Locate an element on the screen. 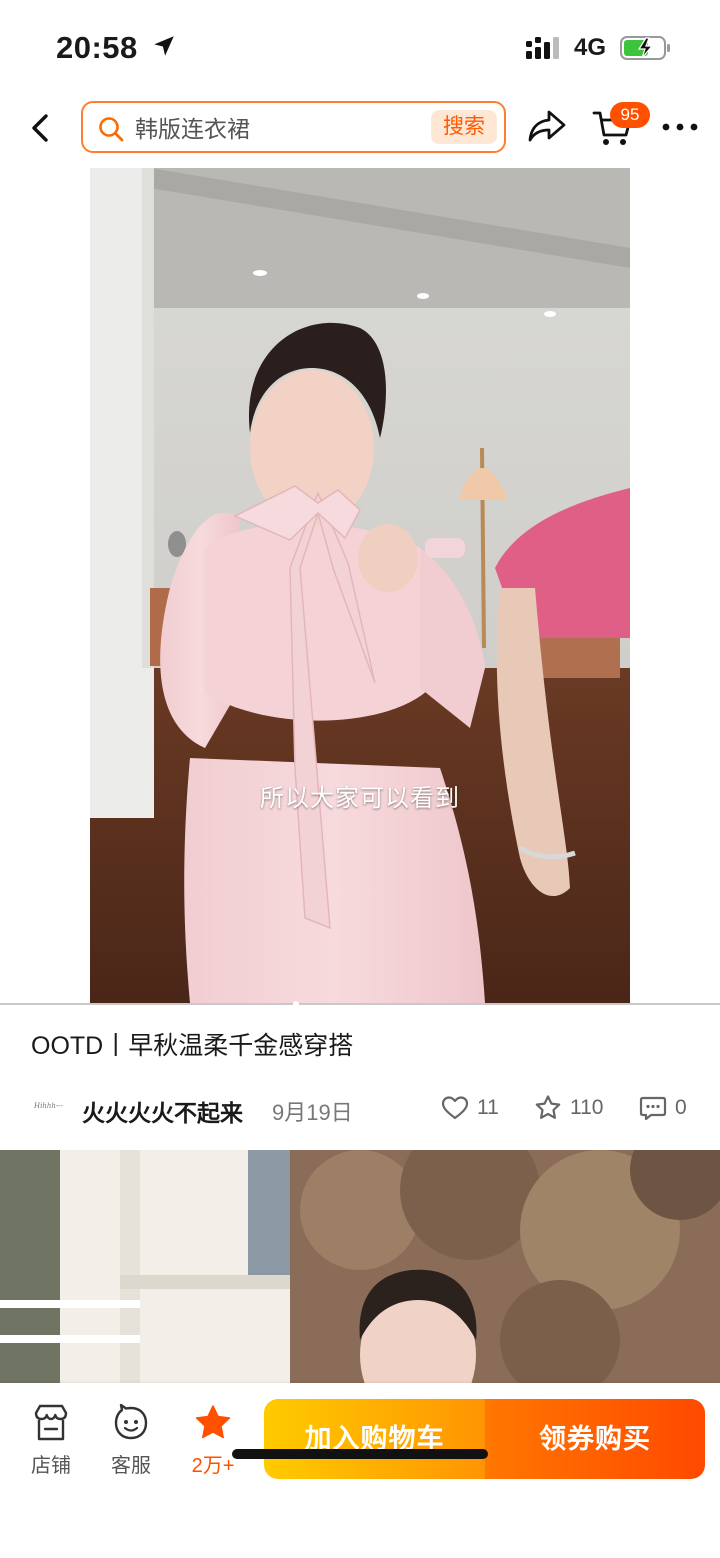 The width and height of the screenshot is (720, 1558). search-box: 搜索 is located at coordinates (293, 127).